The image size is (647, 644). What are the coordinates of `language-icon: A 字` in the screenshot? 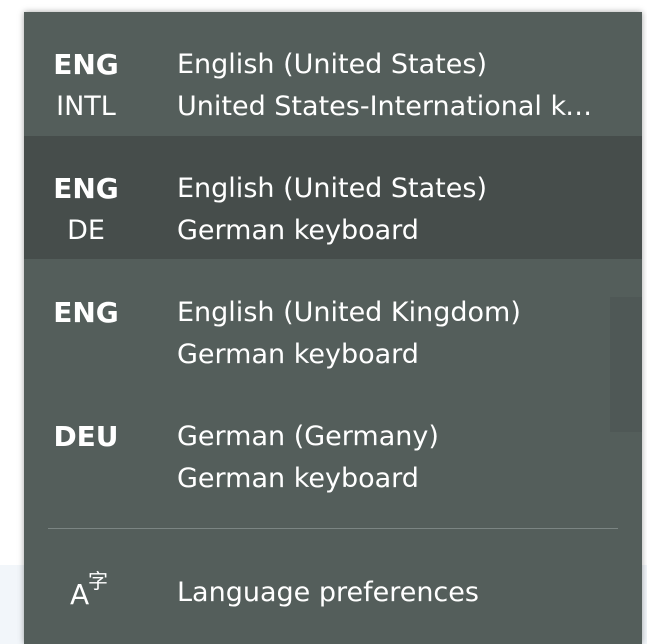 It's located at (89, 590).